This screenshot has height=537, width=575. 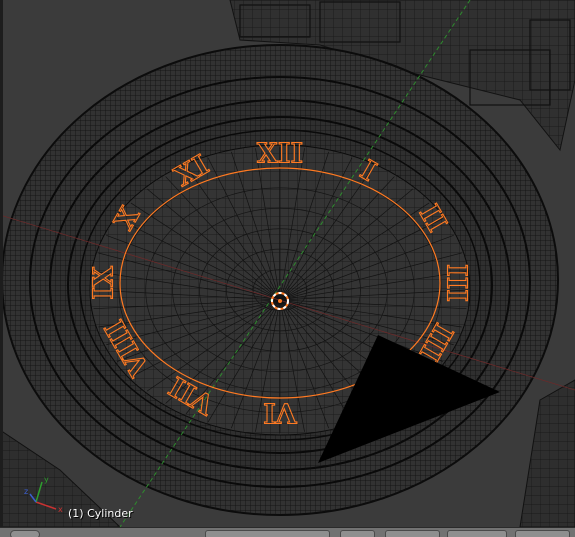 What do you see at coordinates (100, 513) in the screenshot?
I see `active-object-label: (1) Cylinder` at bounding box center [100, 513].